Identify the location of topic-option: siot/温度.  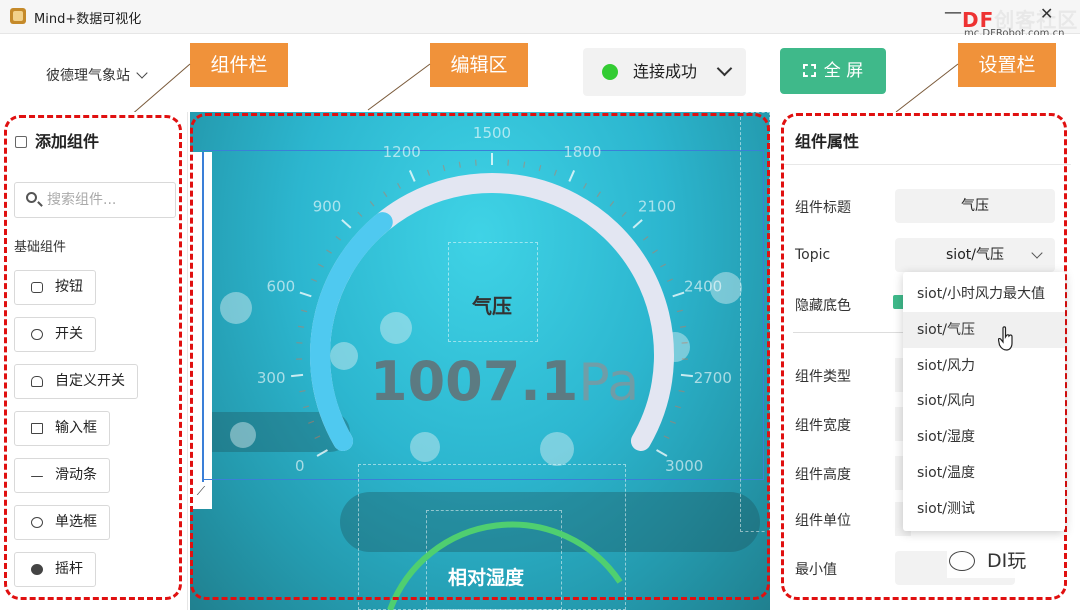
(984, 473).